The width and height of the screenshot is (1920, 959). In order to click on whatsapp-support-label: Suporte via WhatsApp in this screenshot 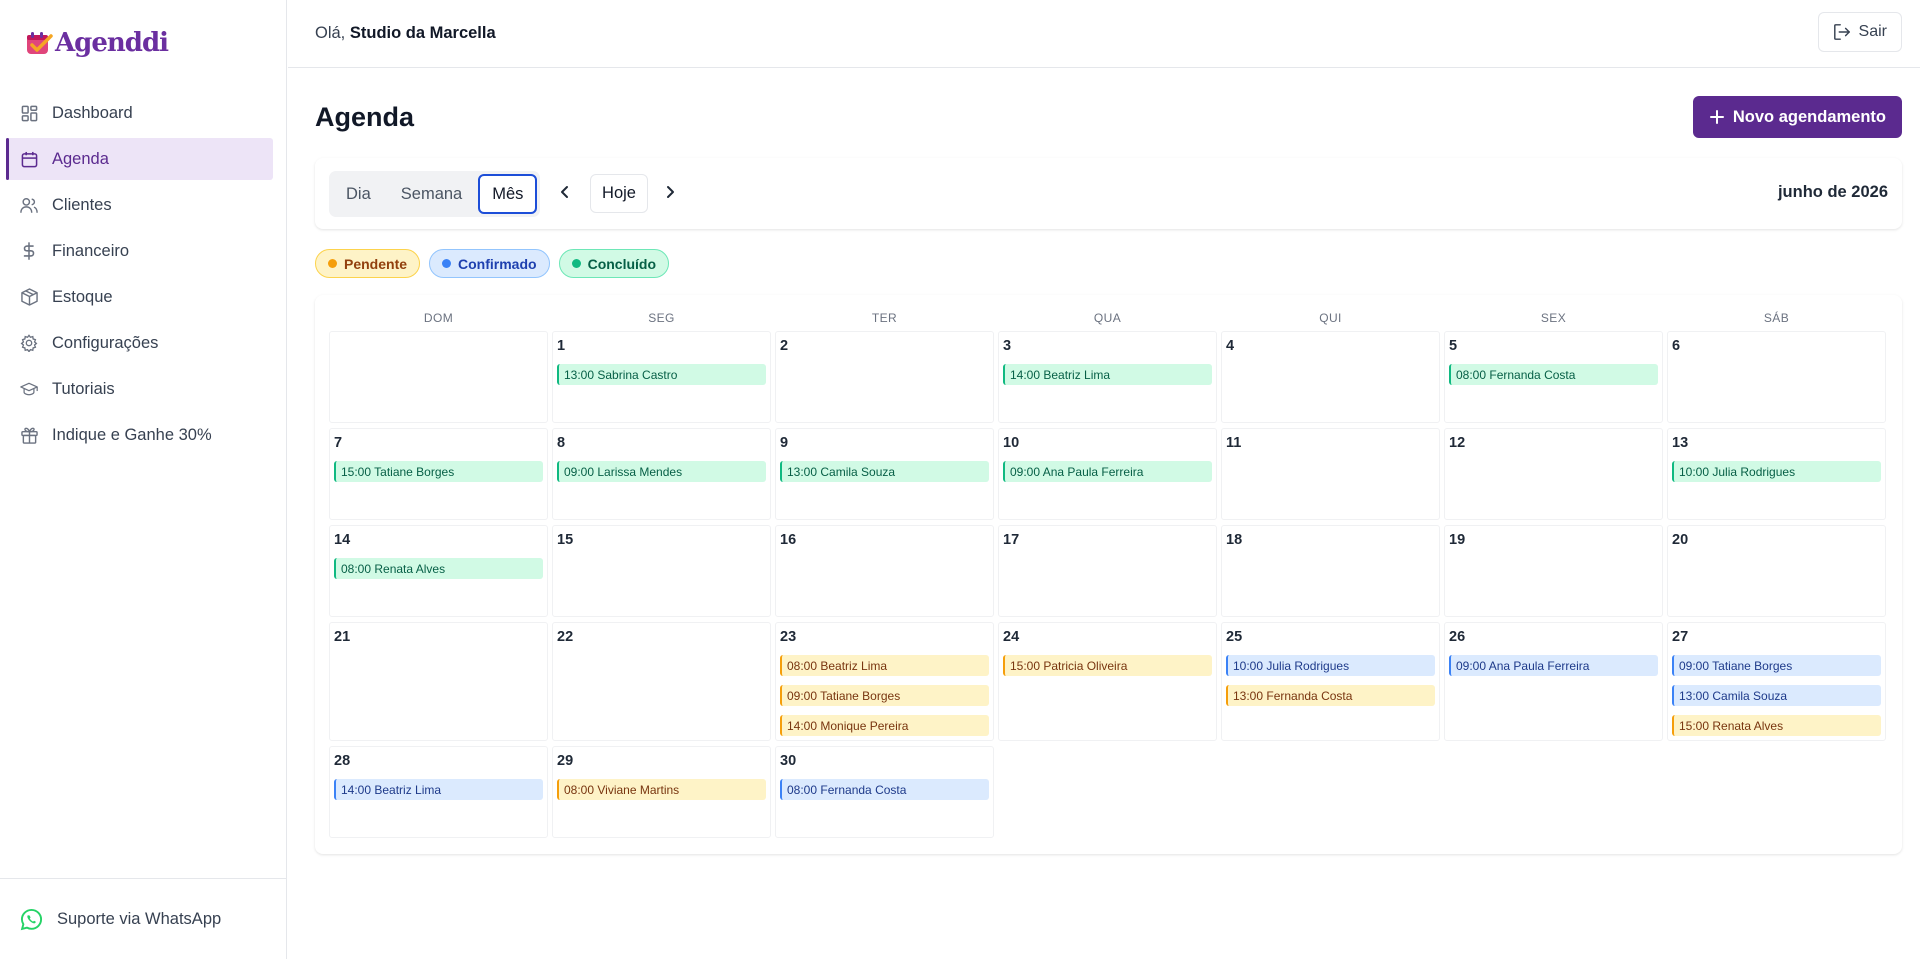, I will do `click(139, 918)`.